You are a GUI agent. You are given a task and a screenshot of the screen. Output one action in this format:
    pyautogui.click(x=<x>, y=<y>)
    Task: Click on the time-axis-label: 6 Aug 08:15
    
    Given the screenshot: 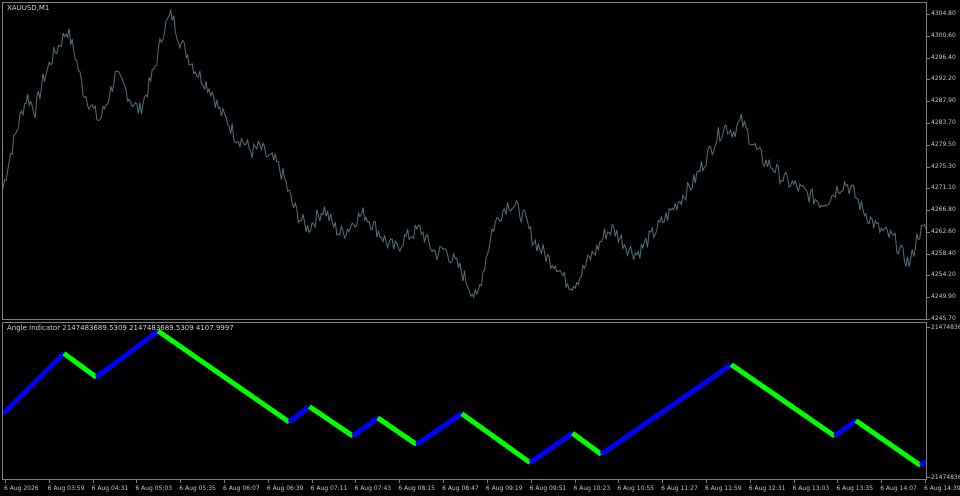 What is the action you would take?
    pyautogui.click(x=416, y=488)
    